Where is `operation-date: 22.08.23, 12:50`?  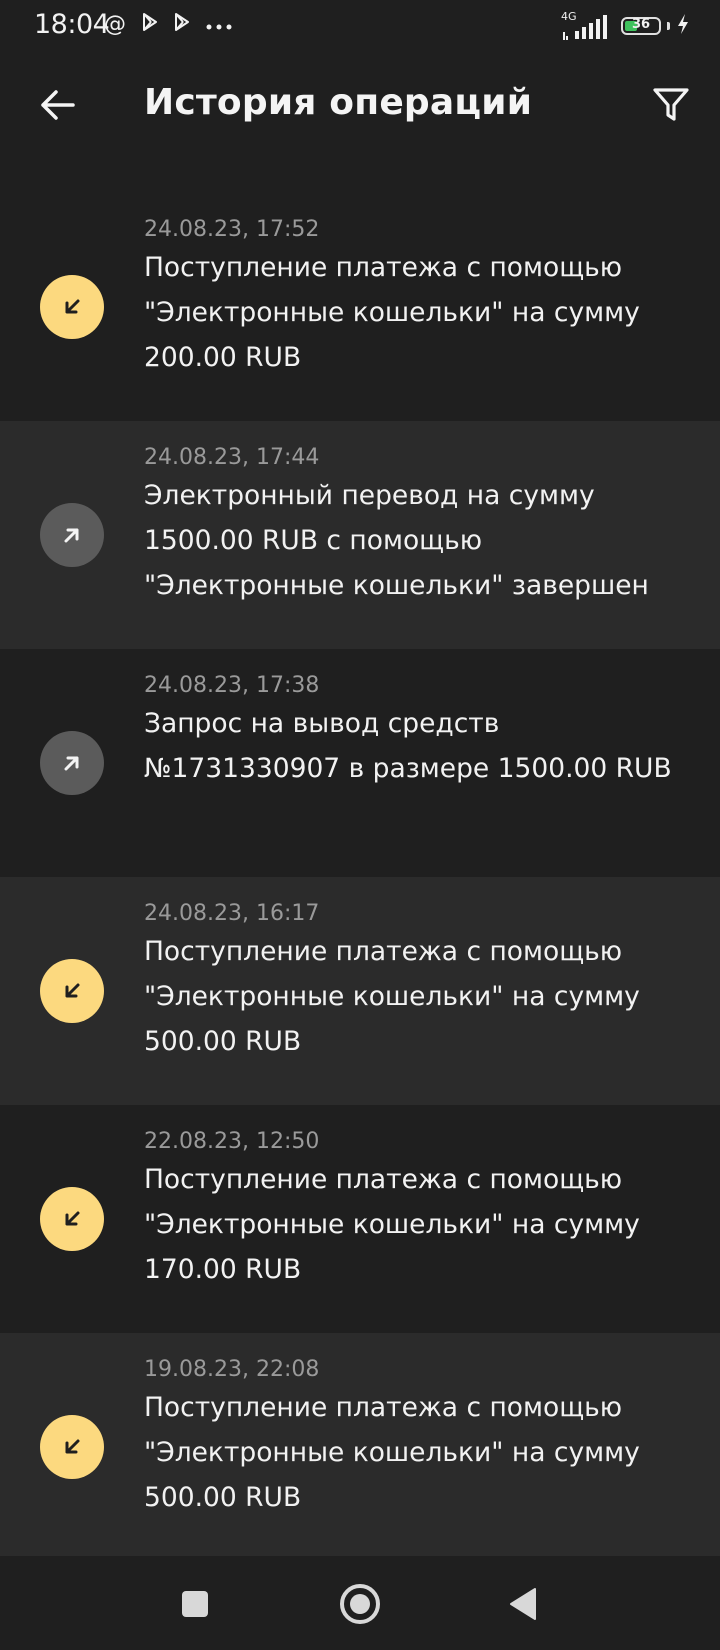
operation-date: 22.08.23, 12:50 is located at coordinates (232, 1141).